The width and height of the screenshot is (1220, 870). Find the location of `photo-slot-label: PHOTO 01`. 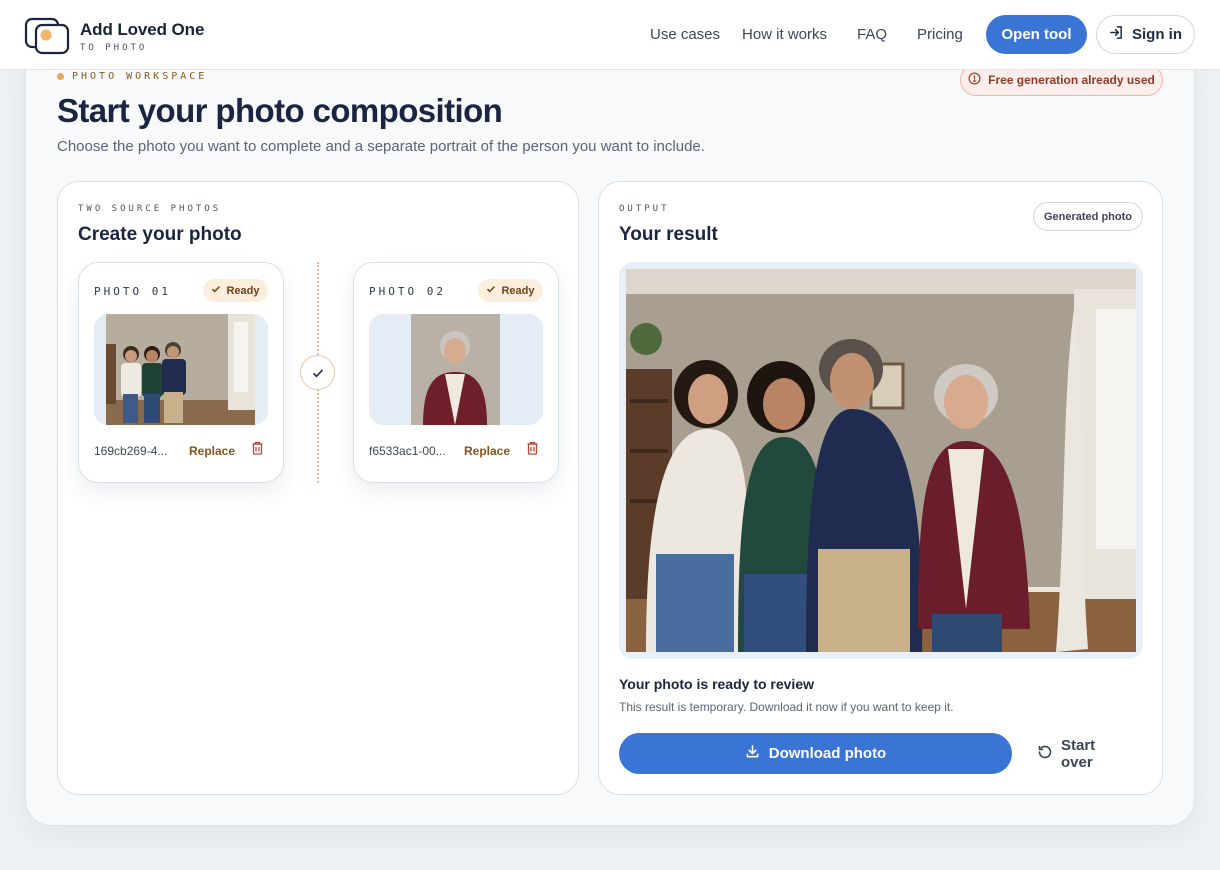

photo-slot-label: PHOTO 01 is located at coordinates (132, 291).